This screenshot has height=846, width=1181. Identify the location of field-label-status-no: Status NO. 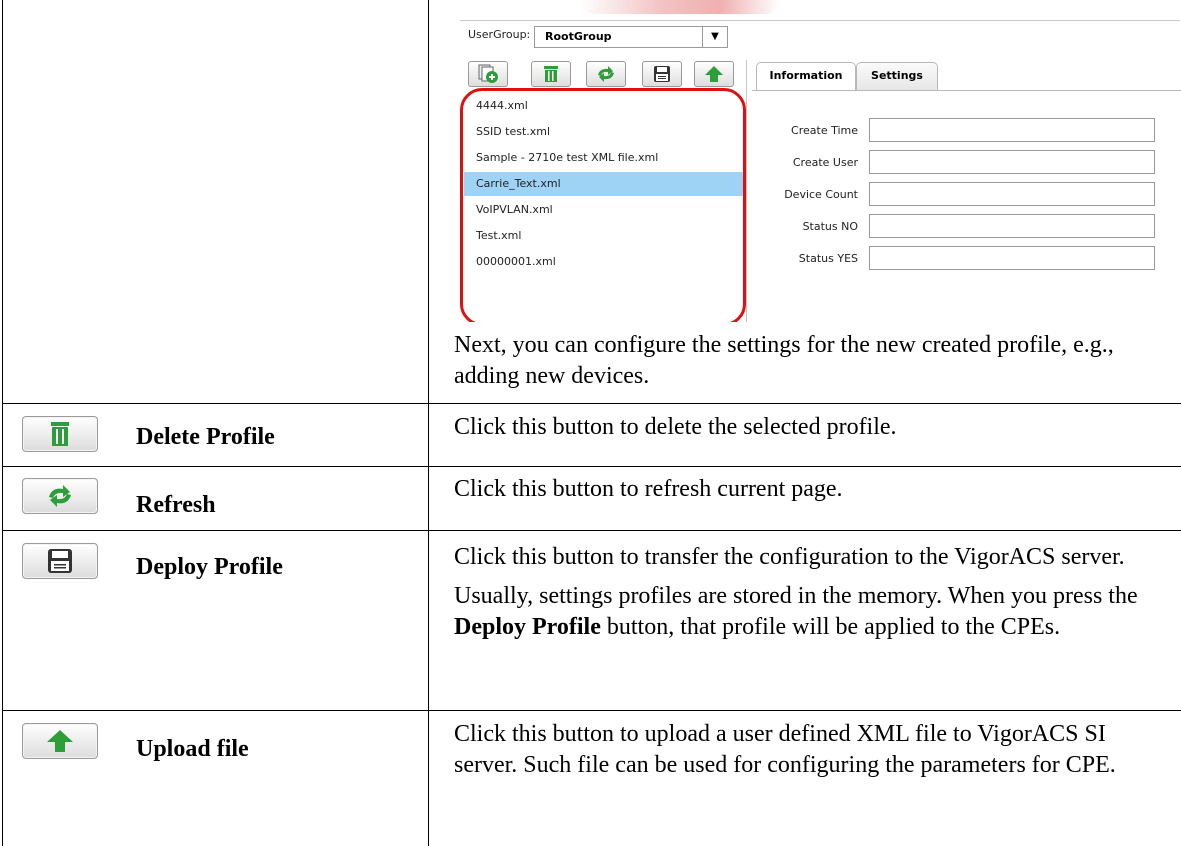
(830, 226).